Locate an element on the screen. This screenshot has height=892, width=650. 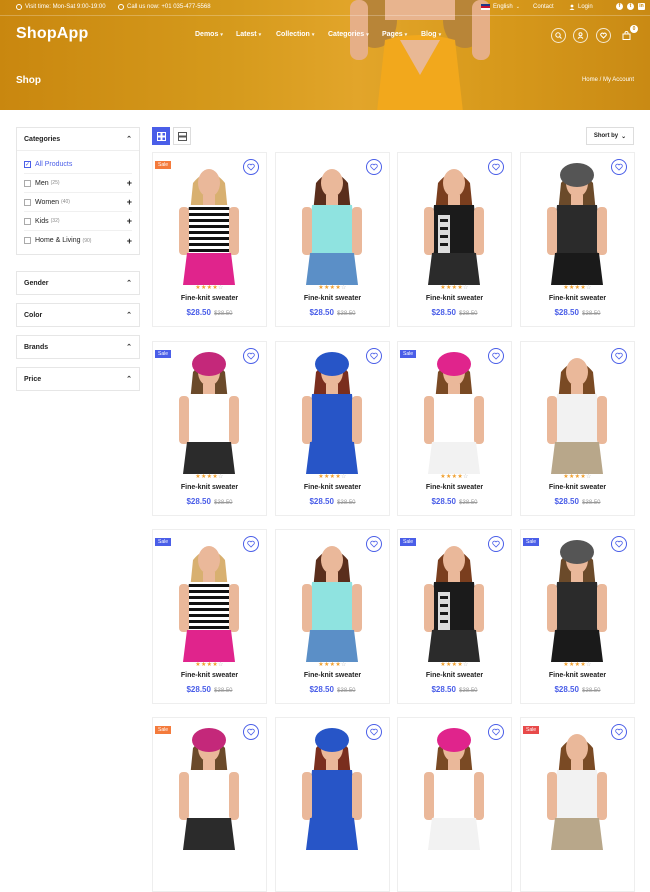
twitter-icon: t is located at coordinates (630, 6).